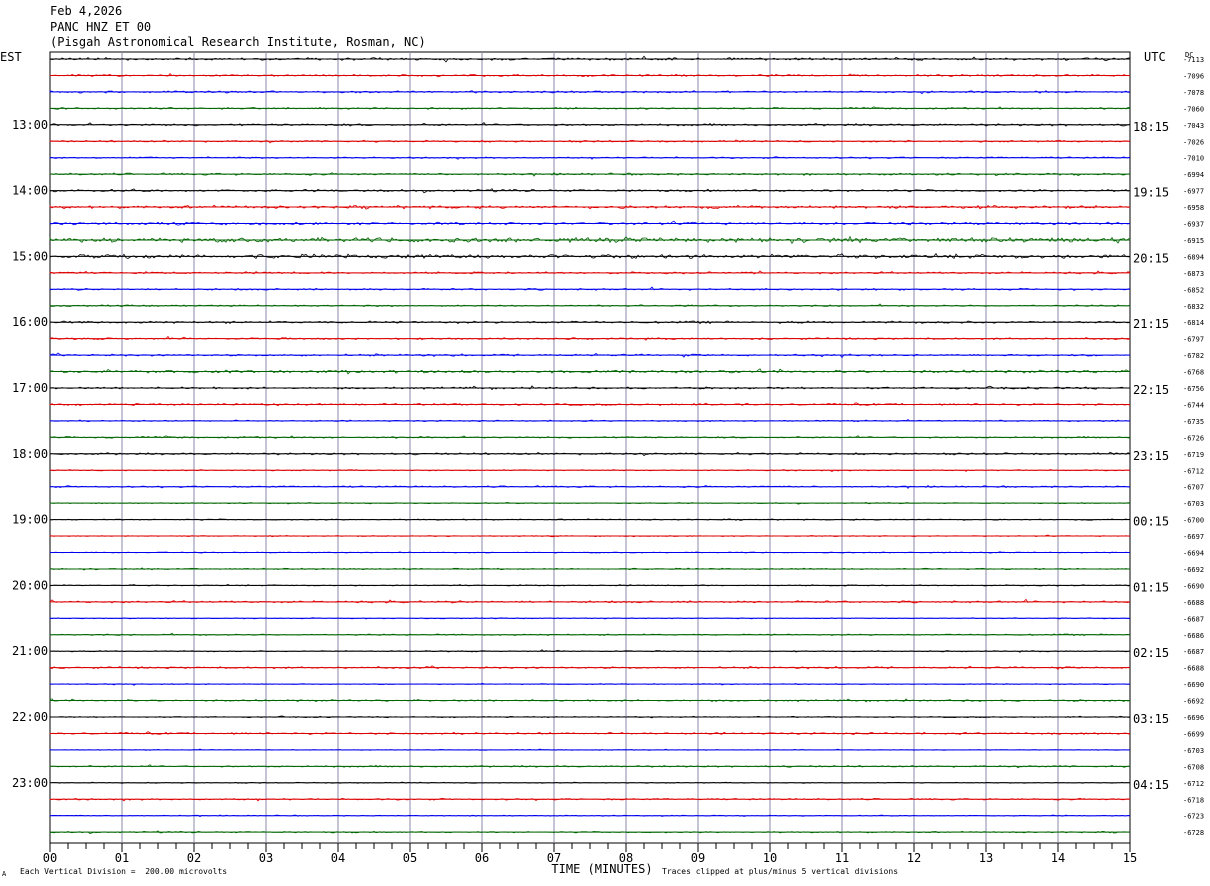 The image size is (1210, 886). I want to click on x-tick-label: 00, so click(50, 858).